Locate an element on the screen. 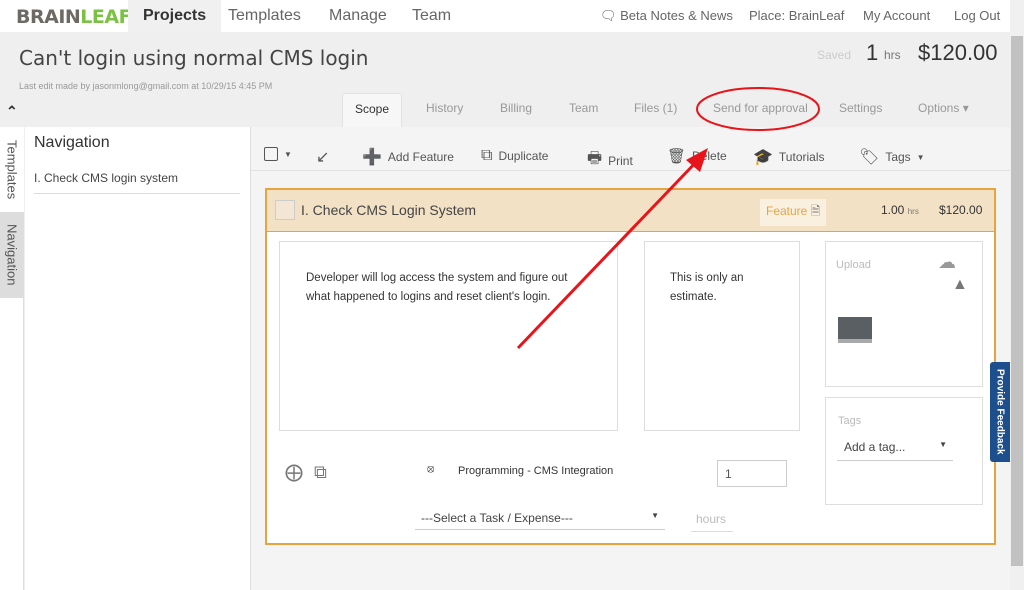  highlight-ellipse is located at coordinates (758, 109).